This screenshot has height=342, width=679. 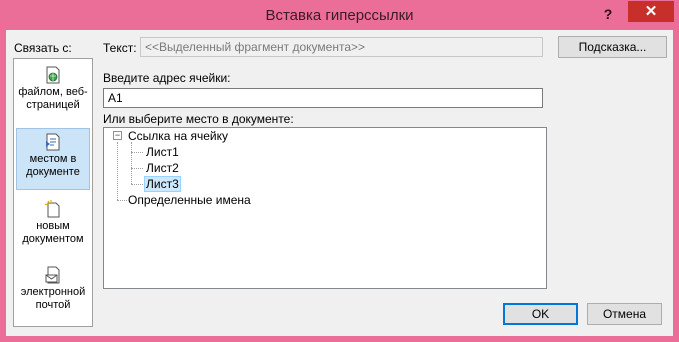 What do you see at coordinates (117, 135) in the screenshot?
I see `collapse-icon: −` at bounding box center [117, 135].